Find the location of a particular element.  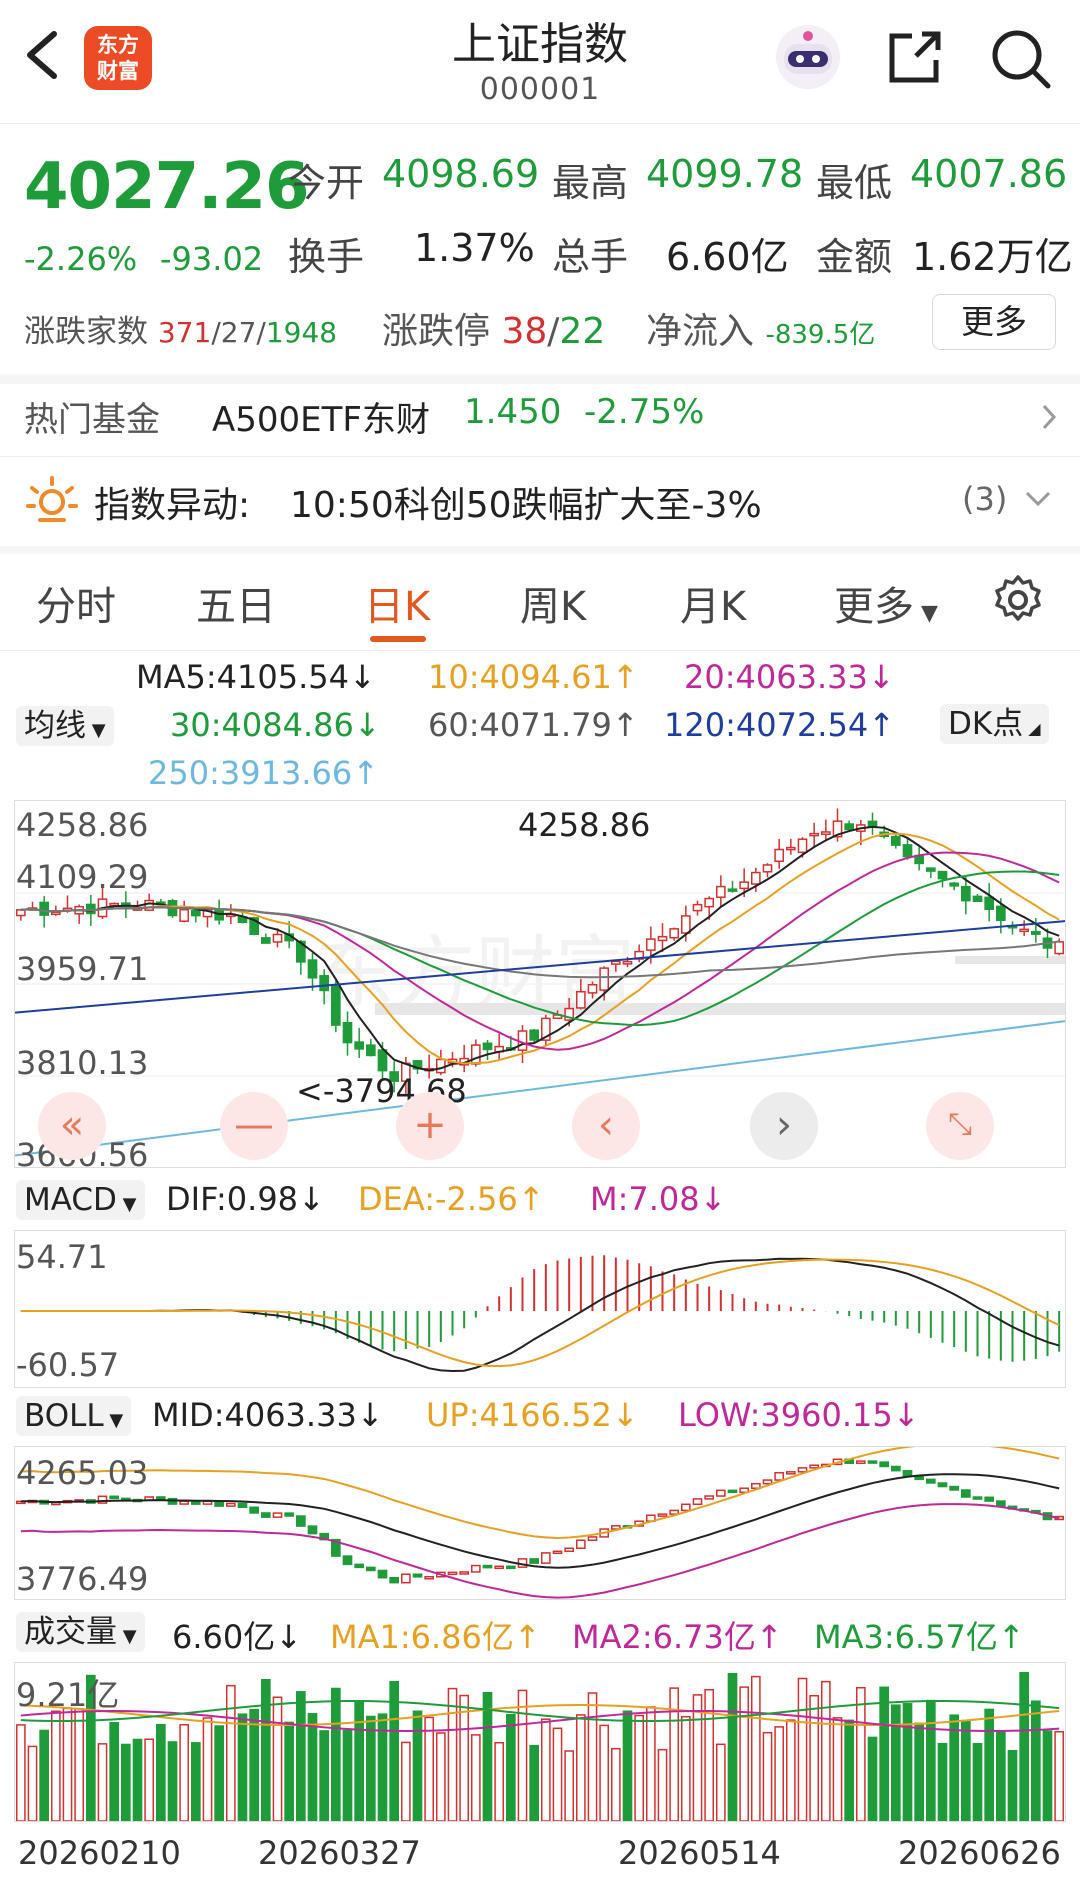

zoom-in-icon: + is located at coordinates (430, 1126).